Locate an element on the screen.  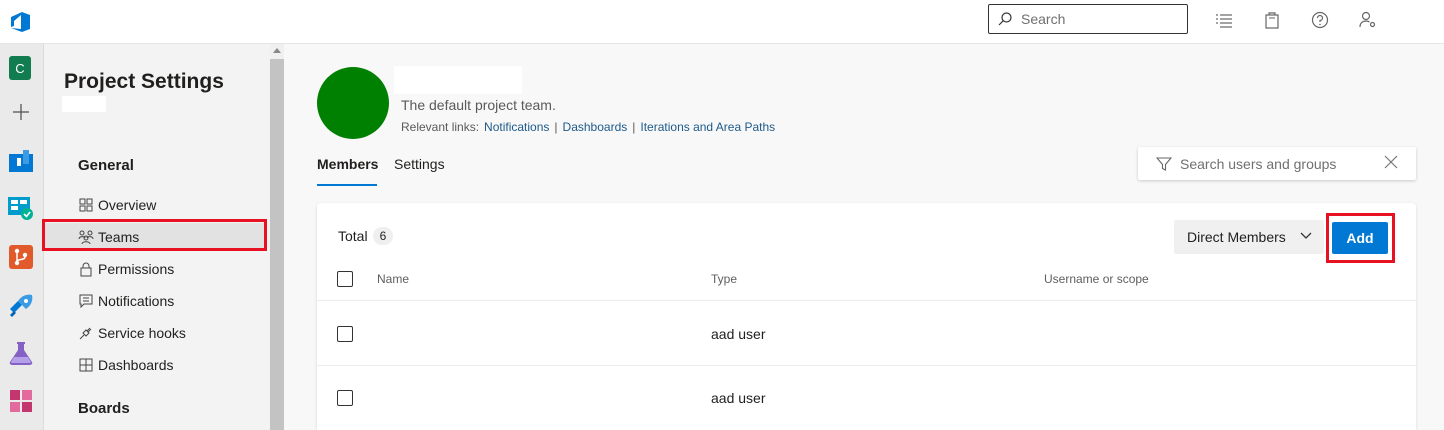
nav-scrollbar is located at coordinates (277, 237).